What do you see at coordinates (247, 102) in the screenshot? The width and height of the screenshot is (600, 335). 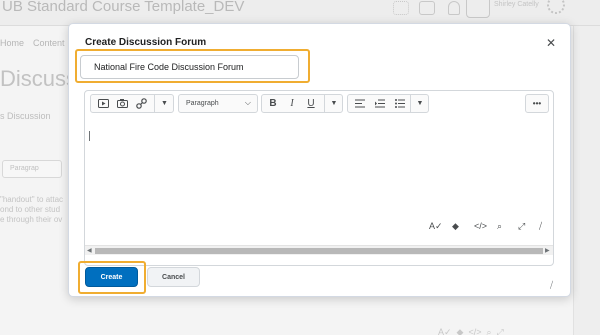 I see `chevron-down-icon: ⌵` at bounding box center [247, 102].